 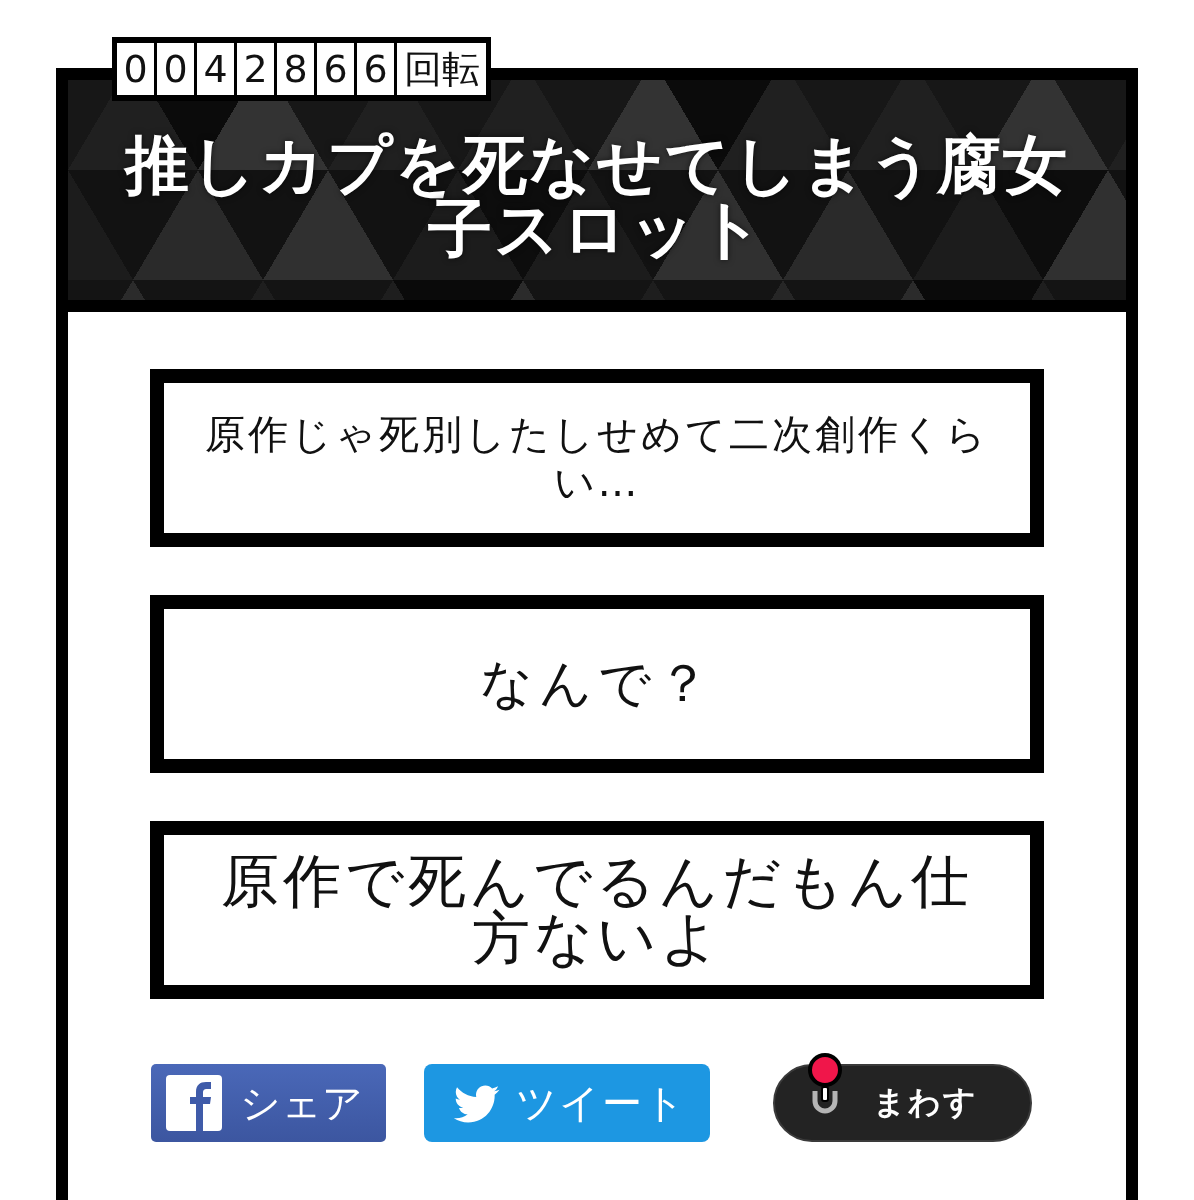 What do you see at coordinates (567, 1103) in the screenshot?
I see `tweet-button: ツイート` at bounding box center [567, 1103].